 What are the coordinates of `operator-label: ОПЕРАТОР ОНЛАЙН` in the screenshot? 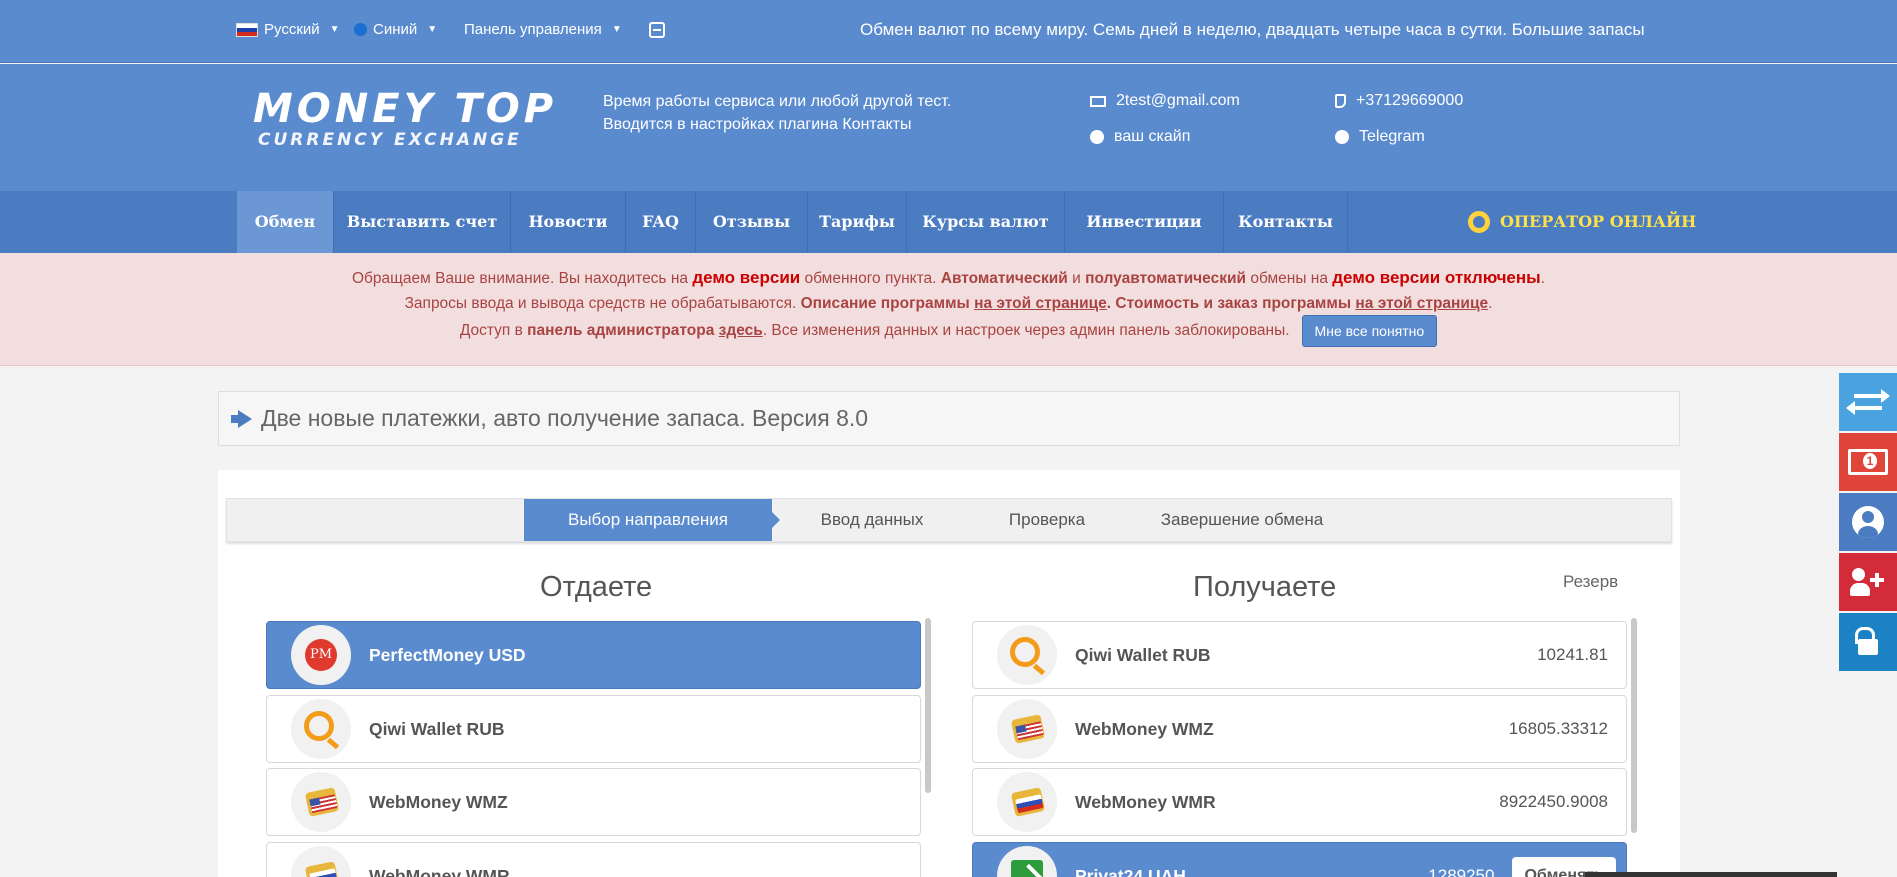 It's located at (1598, 221).